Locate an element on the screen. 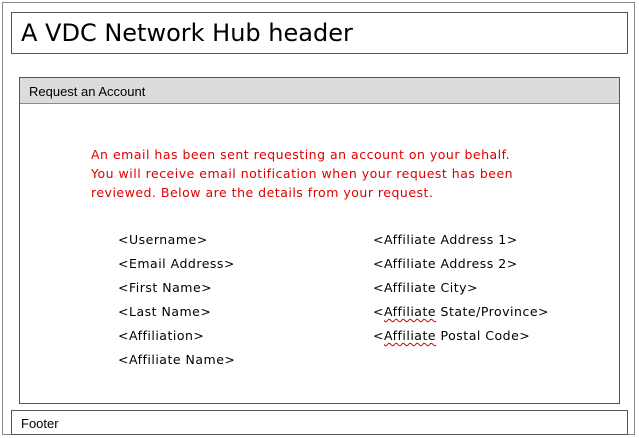 Image resolution: width=639 pixels, height=438 pixels. site-footer: Footer is located at coordinates (319, 422).